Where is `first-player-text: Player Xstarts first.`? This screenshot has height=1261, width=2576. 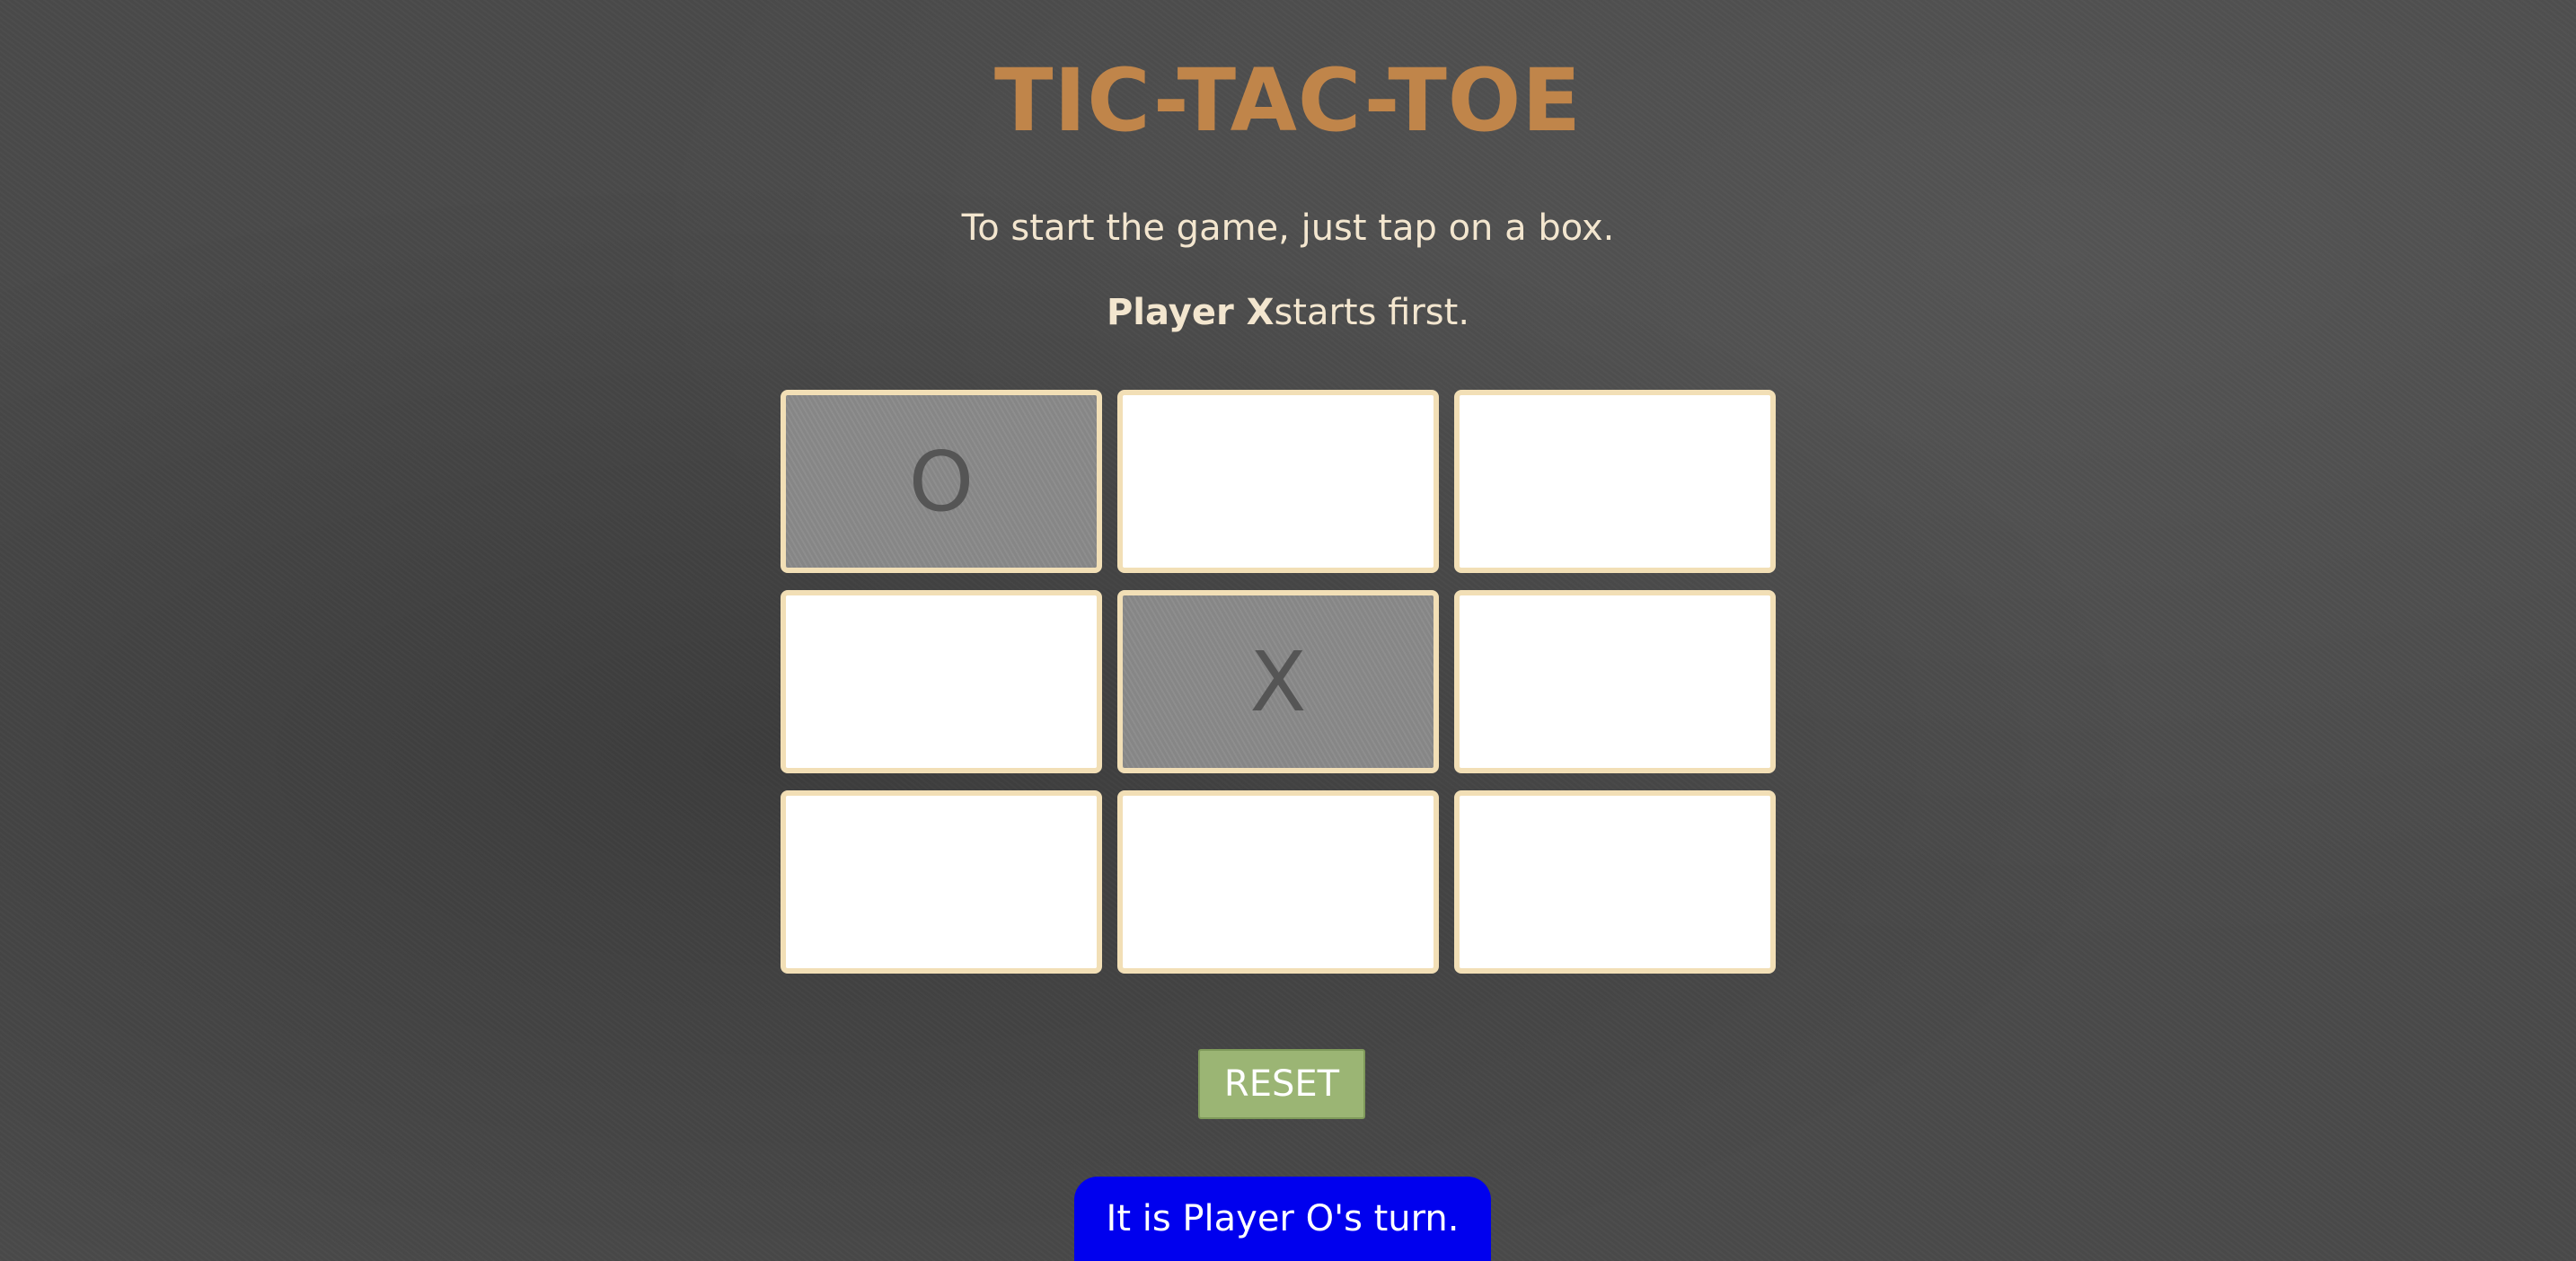 first-player-text: Player Xstarts first. is located at coordinates (1288, 313).